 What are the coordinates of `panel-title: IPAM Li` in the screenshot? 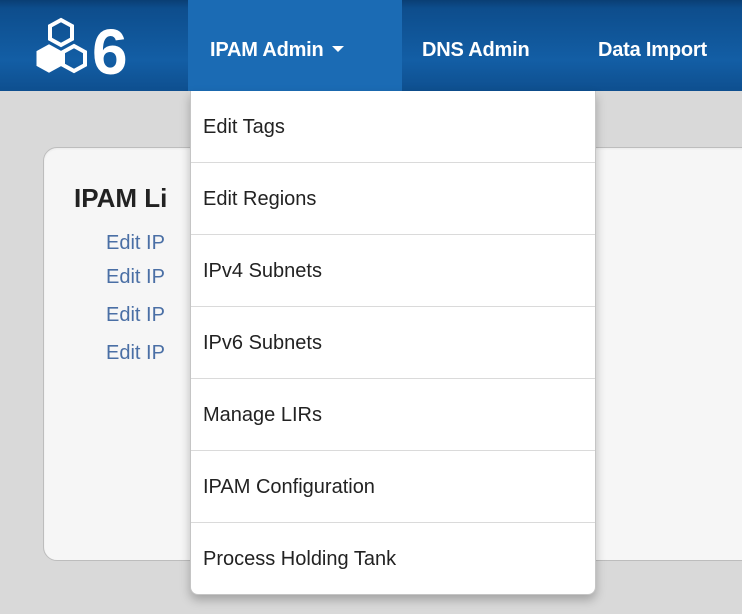 It's located at (121, 198).